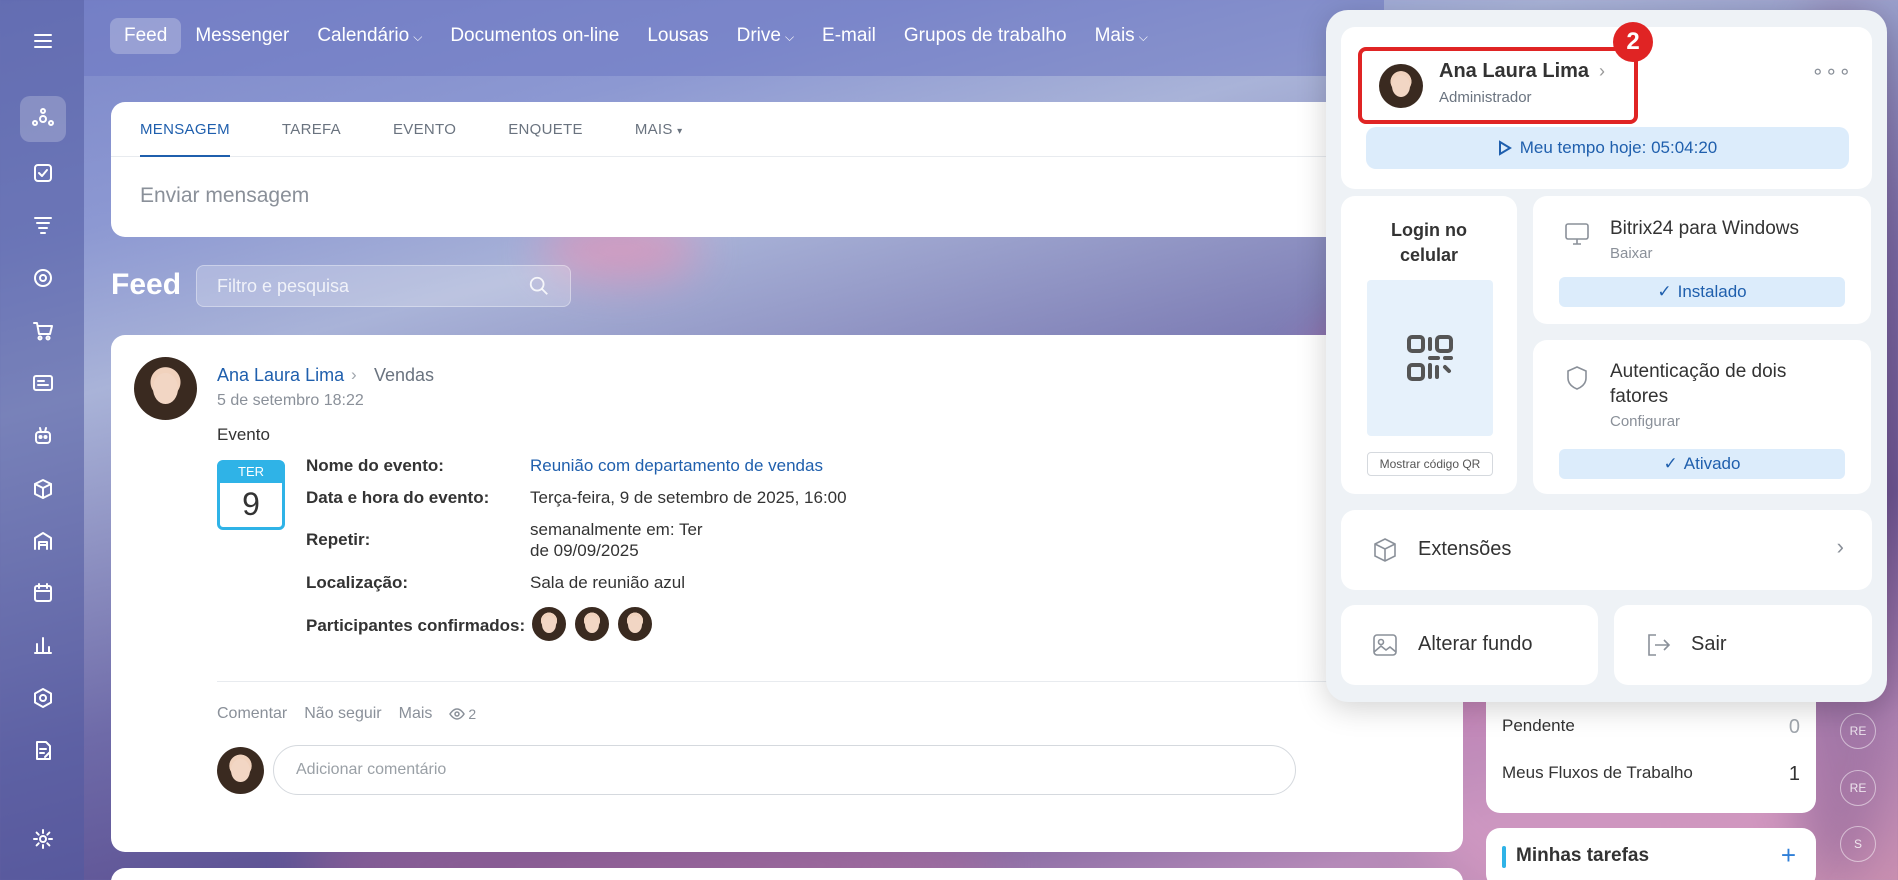 The image size is (1898, 880). I want to click on box-icon, so click(43, 489).